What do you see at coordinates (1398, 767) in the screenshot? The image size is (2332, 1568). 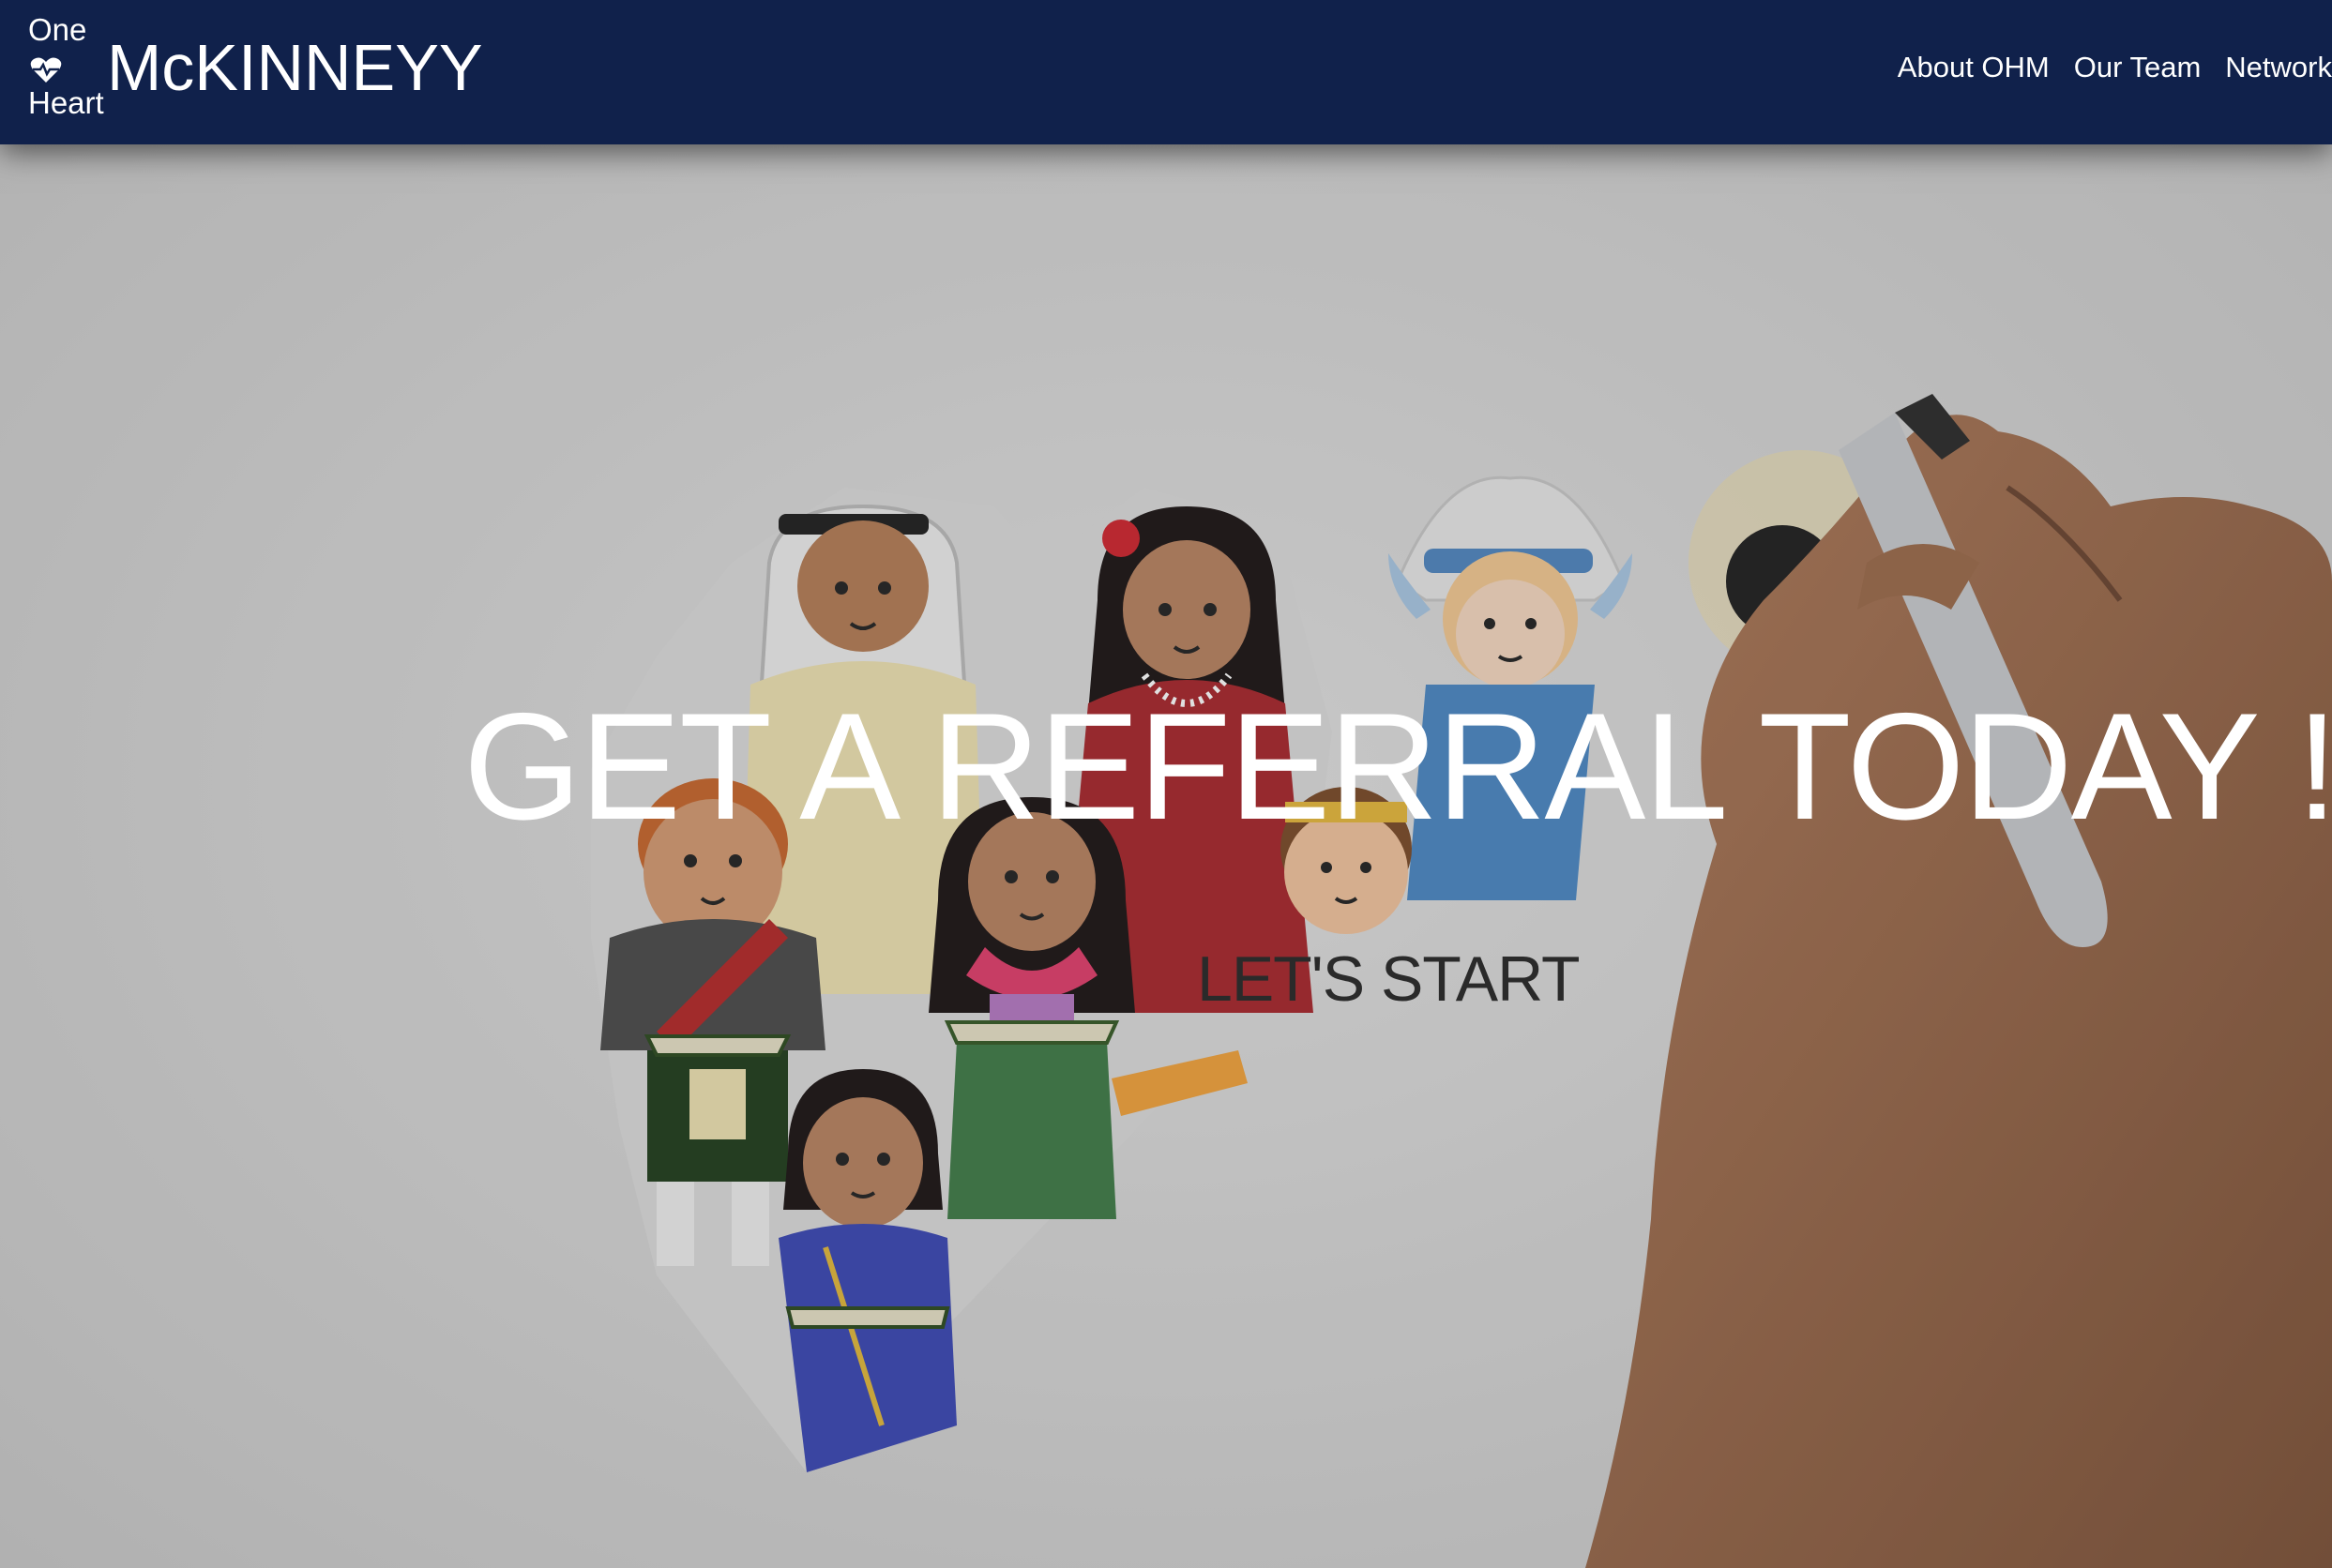 I see `hero-headline: GET A REFERRAL TODAY !` at bounding box center [1398, 767].